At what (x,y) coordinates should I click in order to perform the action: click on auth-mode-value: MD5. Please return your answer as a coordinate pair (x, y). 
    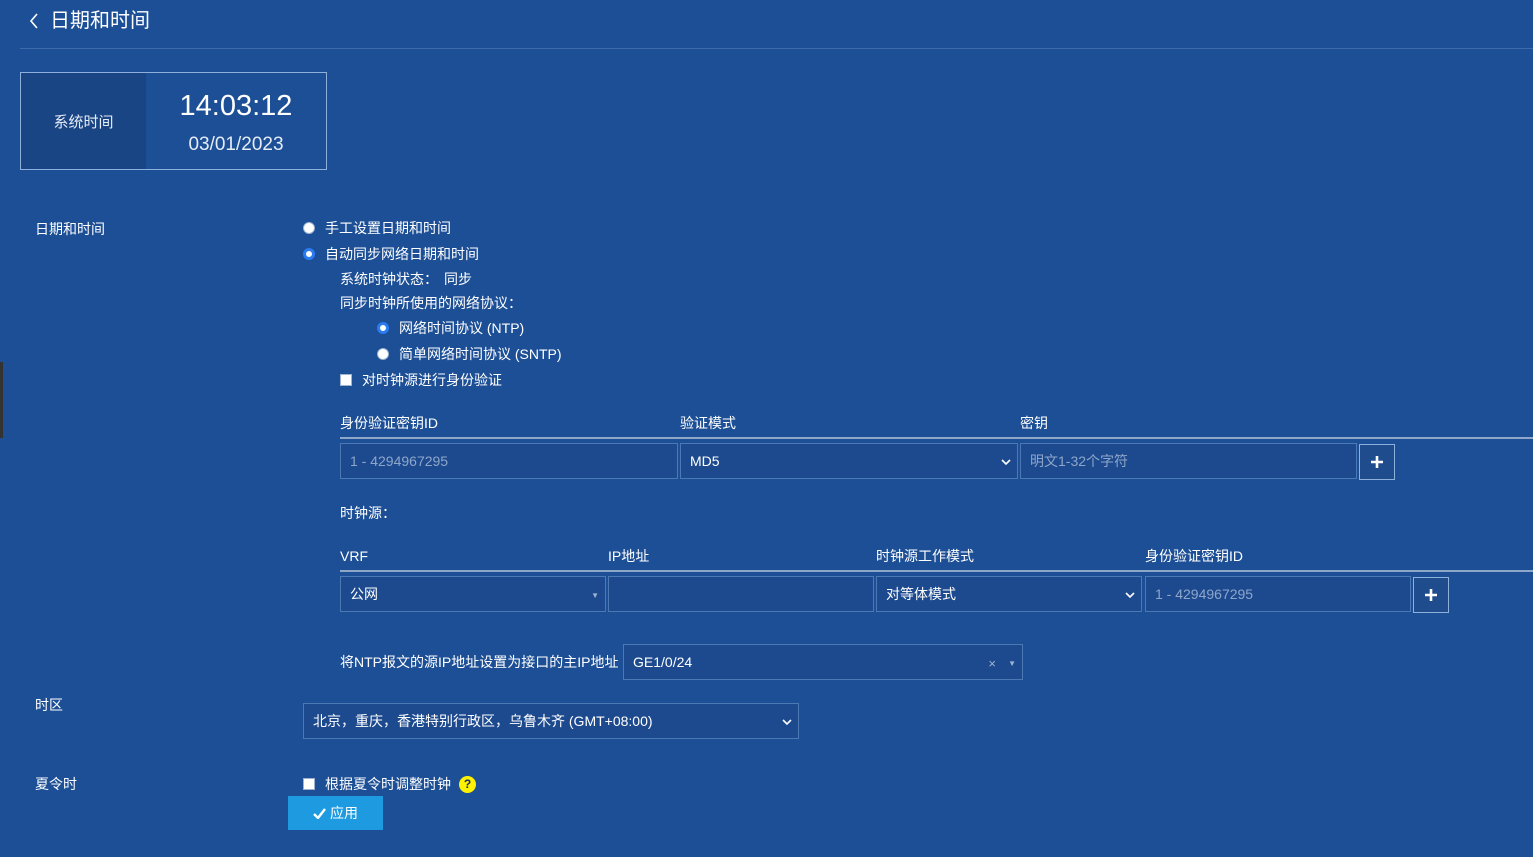
    Looking at the image, I should click on (705, 461).